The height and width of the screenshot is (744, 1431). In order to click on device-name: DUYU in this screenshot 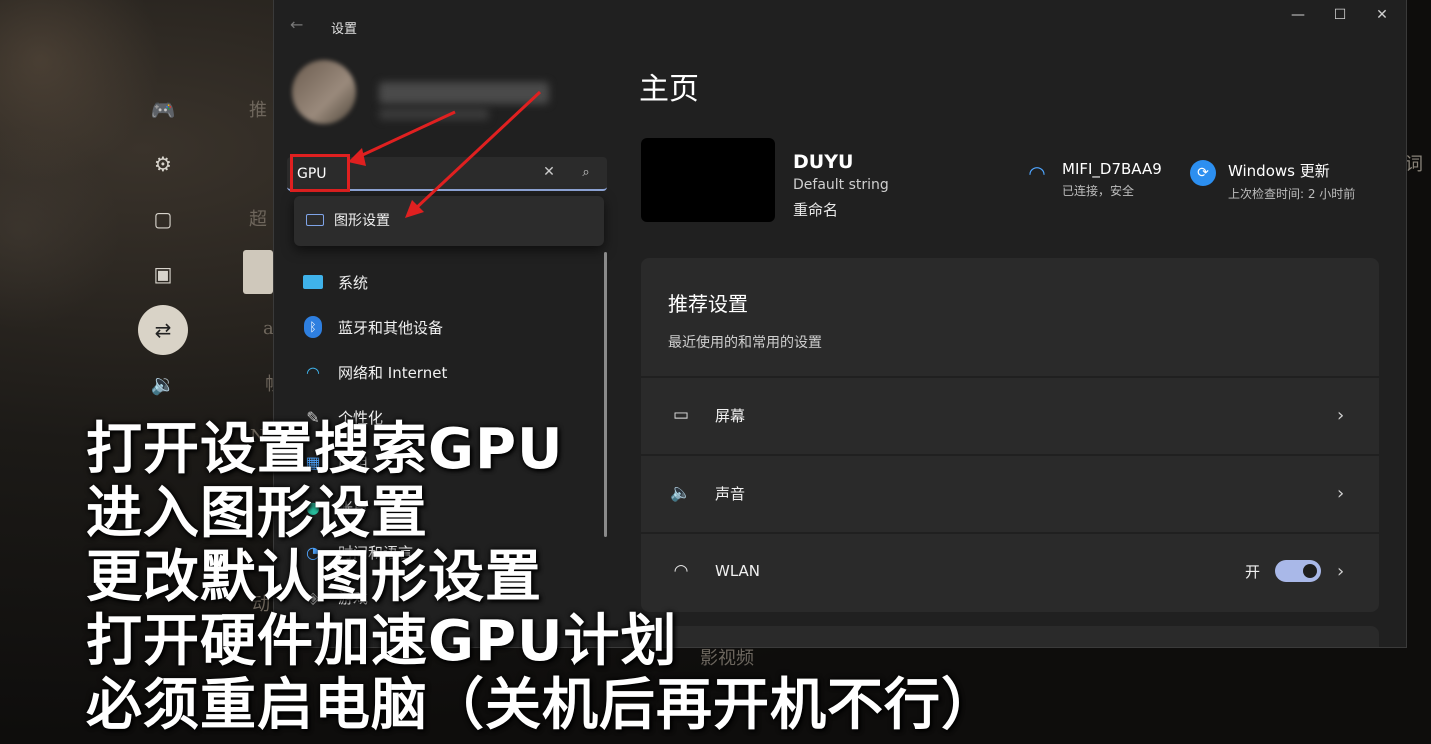, I will do `click(823, 162)`.